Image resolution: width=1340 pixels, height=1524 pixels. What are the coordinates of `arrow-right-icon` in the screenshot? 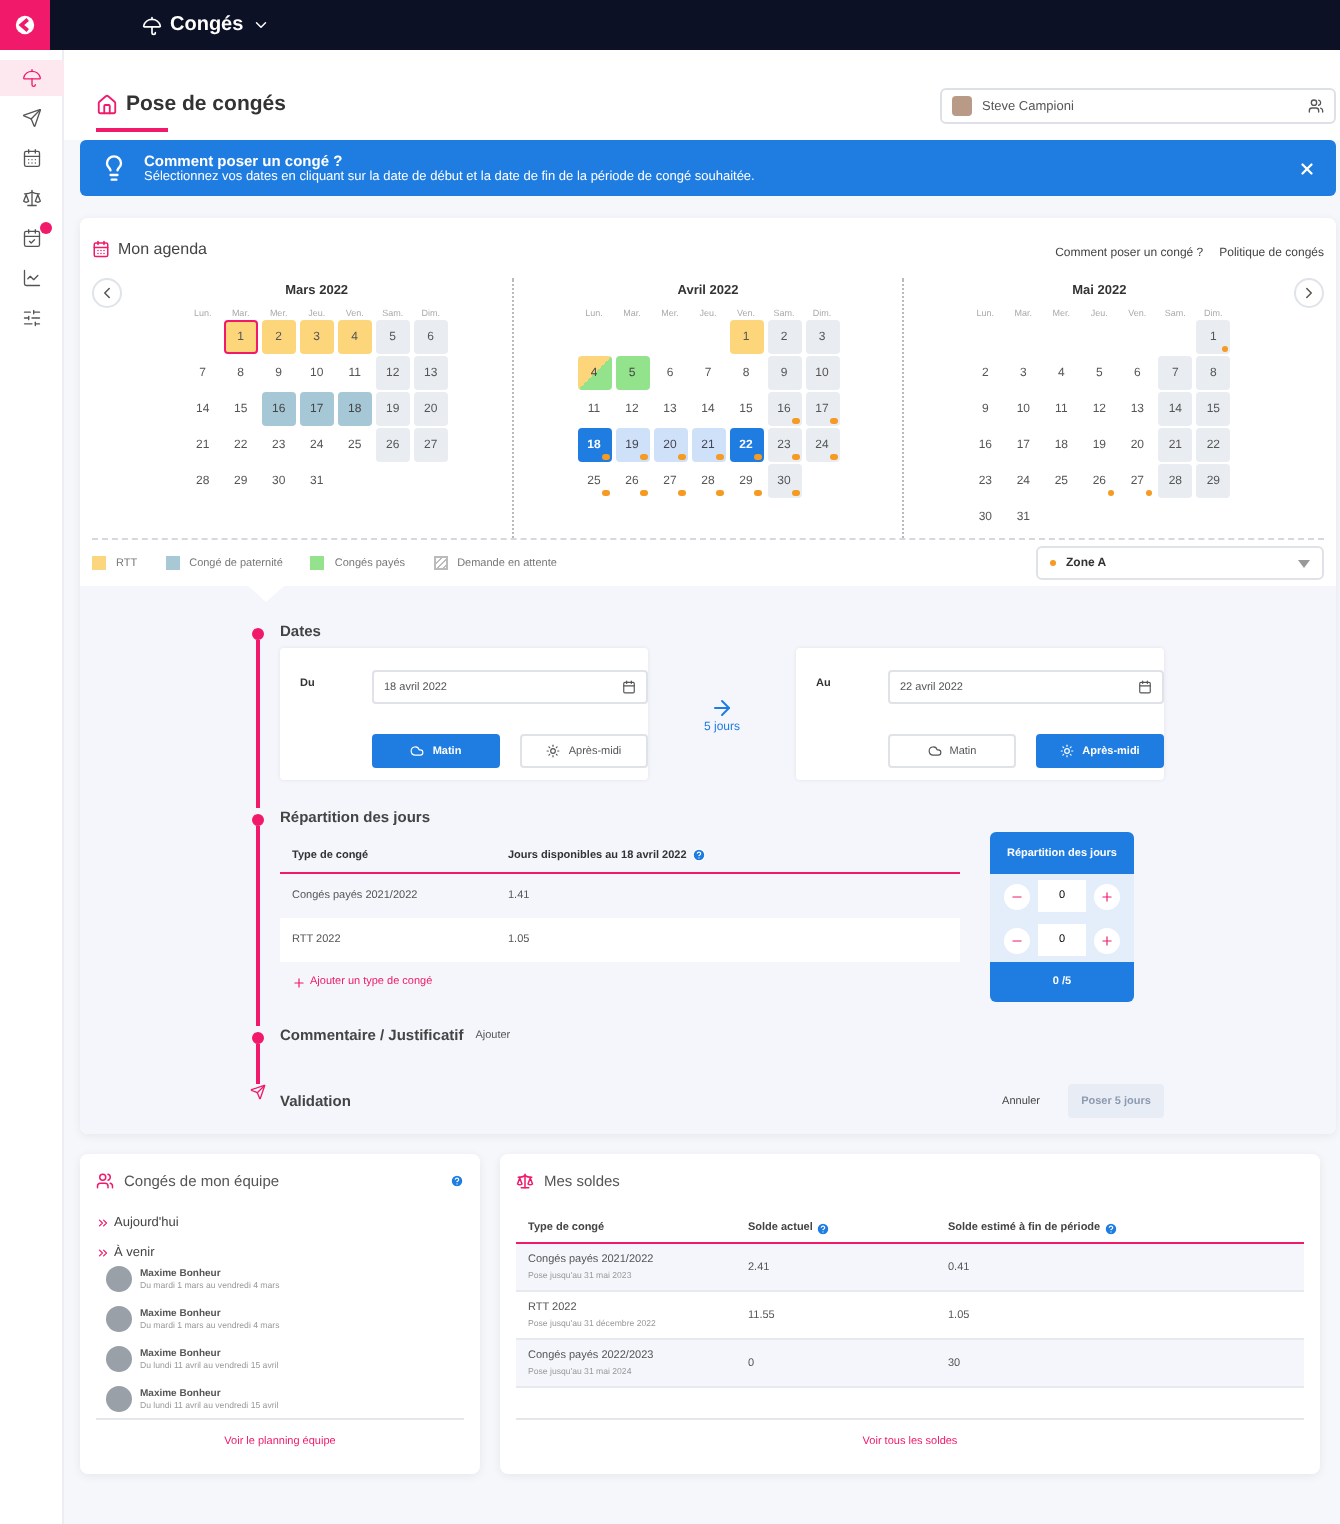 It's located at (721, 707).